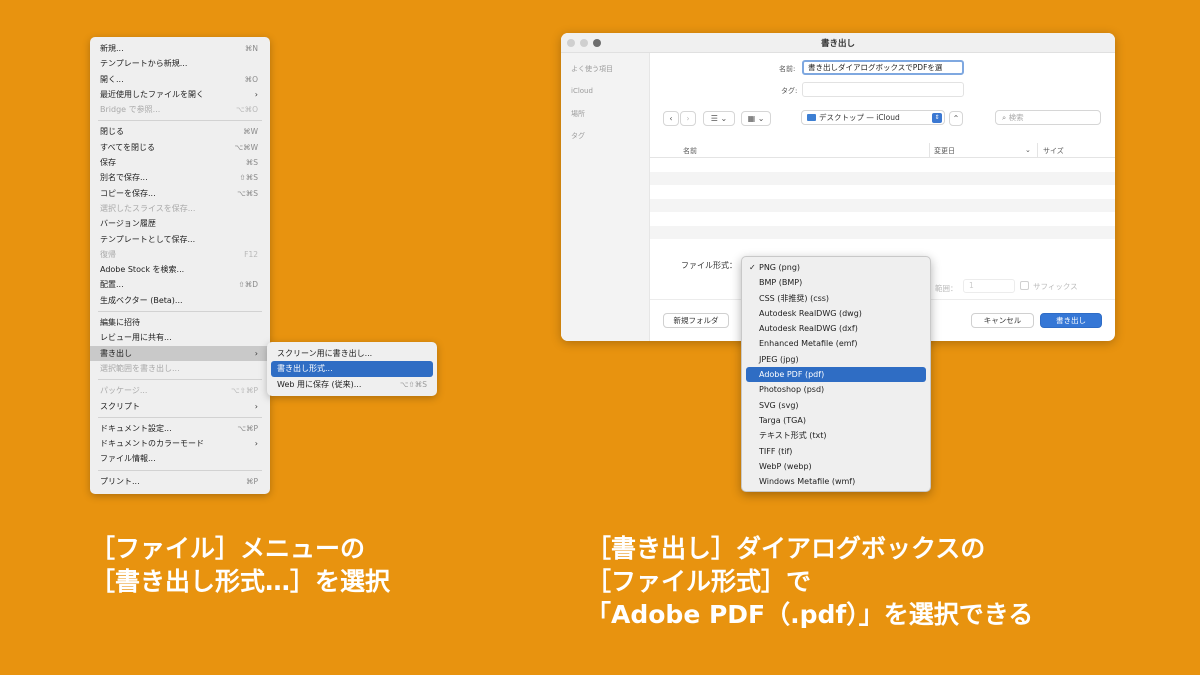  What do you see at coordinates (776, 451) in the screenshot?
I see `format-option-label: TIFF (tif)` at bounding box center [776, 451].